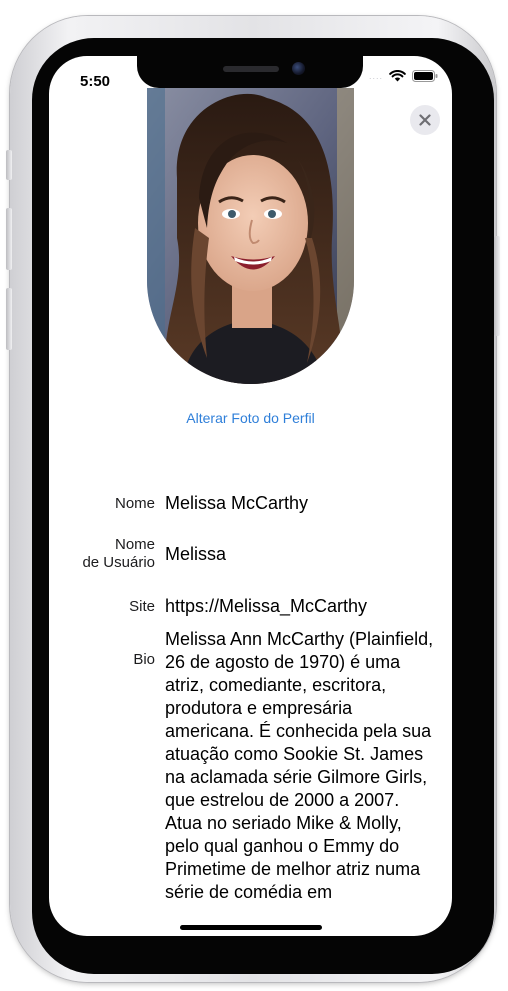 The height and width of the screenshot is (991, 508). I want to click on profile-photo, so click(250, 236).